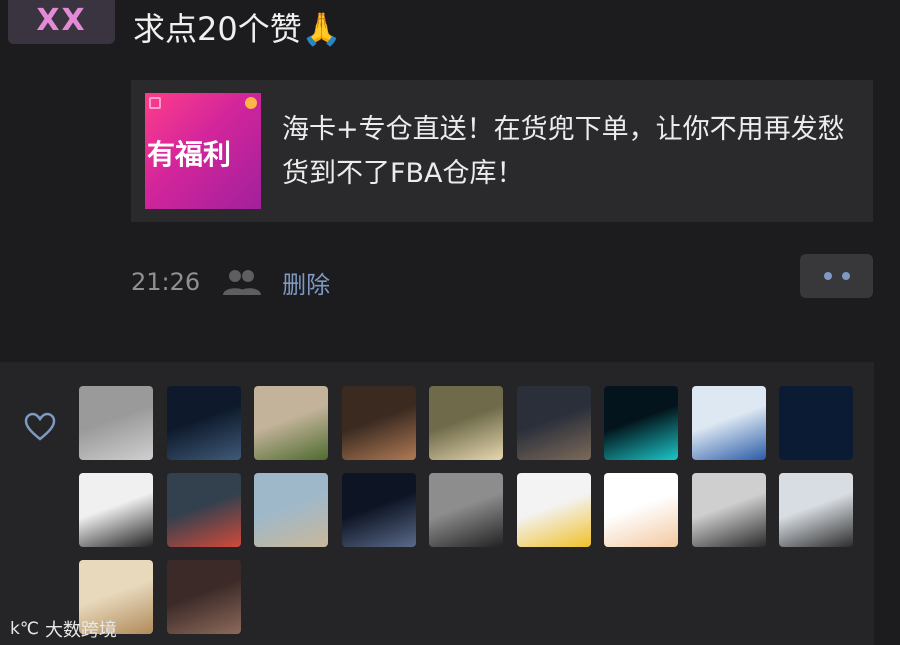 The width and height of the screenshot is (900, 645). Describe the element at coordinates (563, 151) in the screenshot. I see `shared-link-title: 海卡+专仓直送！在货兜下单，让你不用再发愁货到不了FBA仓库！` at that location.